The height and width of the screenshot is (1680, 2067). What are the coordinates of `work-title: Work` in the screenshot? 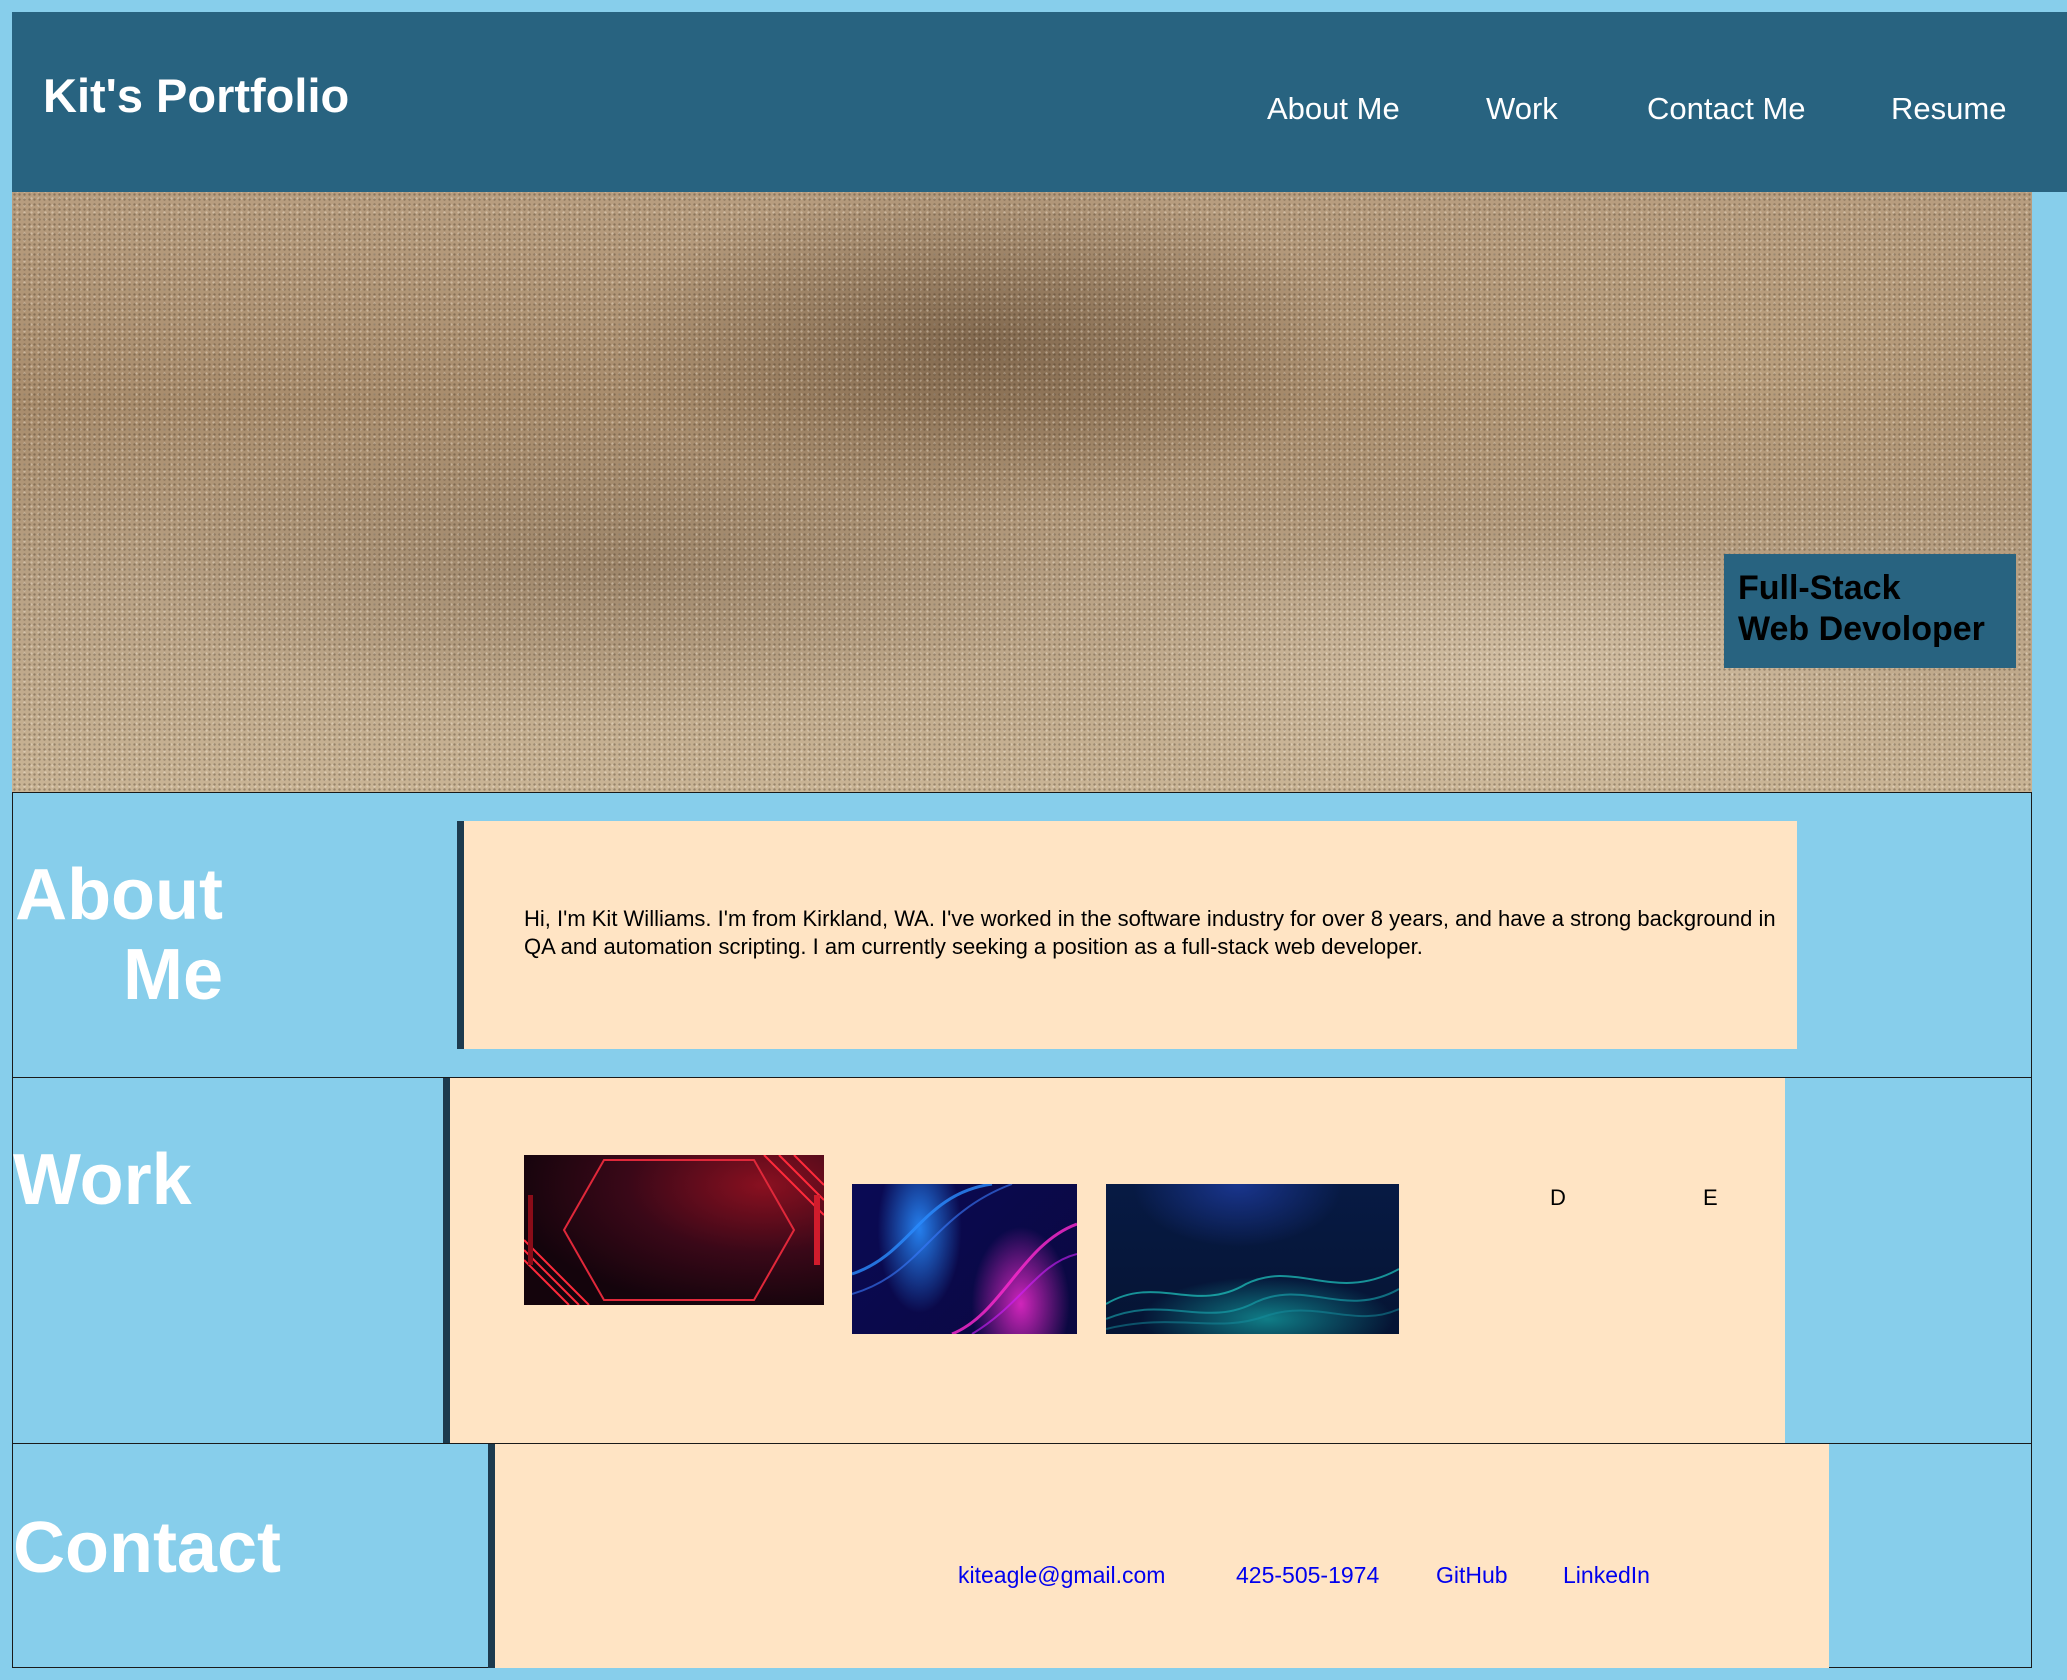 It's located at (102, 1180).